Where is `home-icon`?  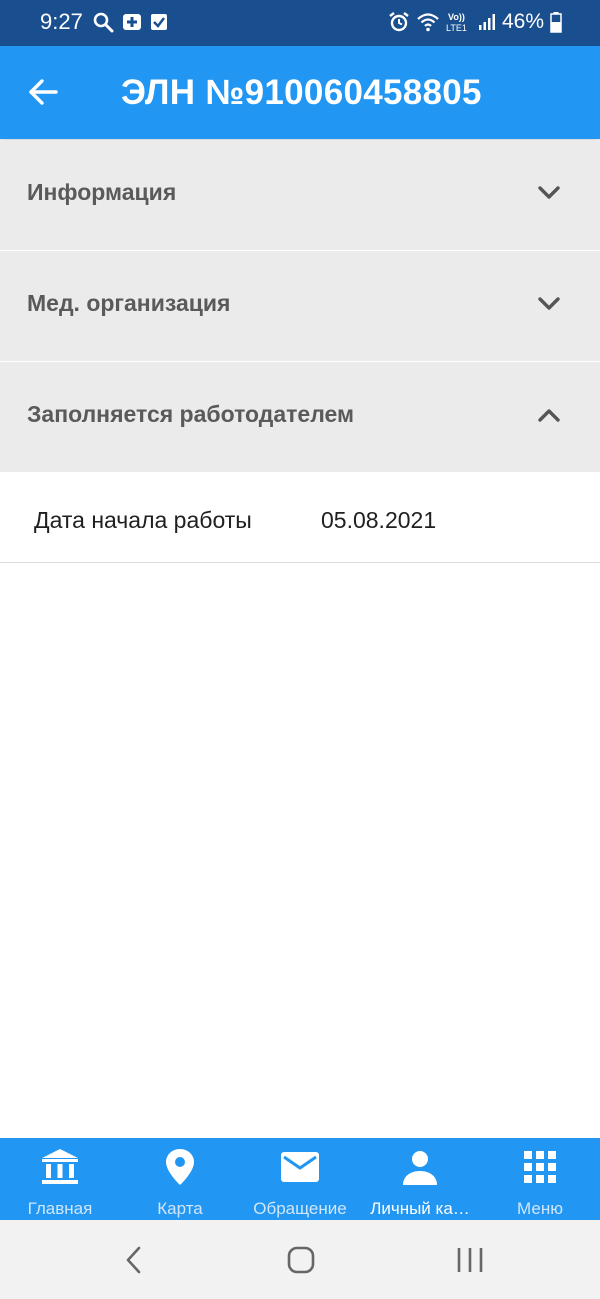 home-icon is located at coordinates (301, 1260).